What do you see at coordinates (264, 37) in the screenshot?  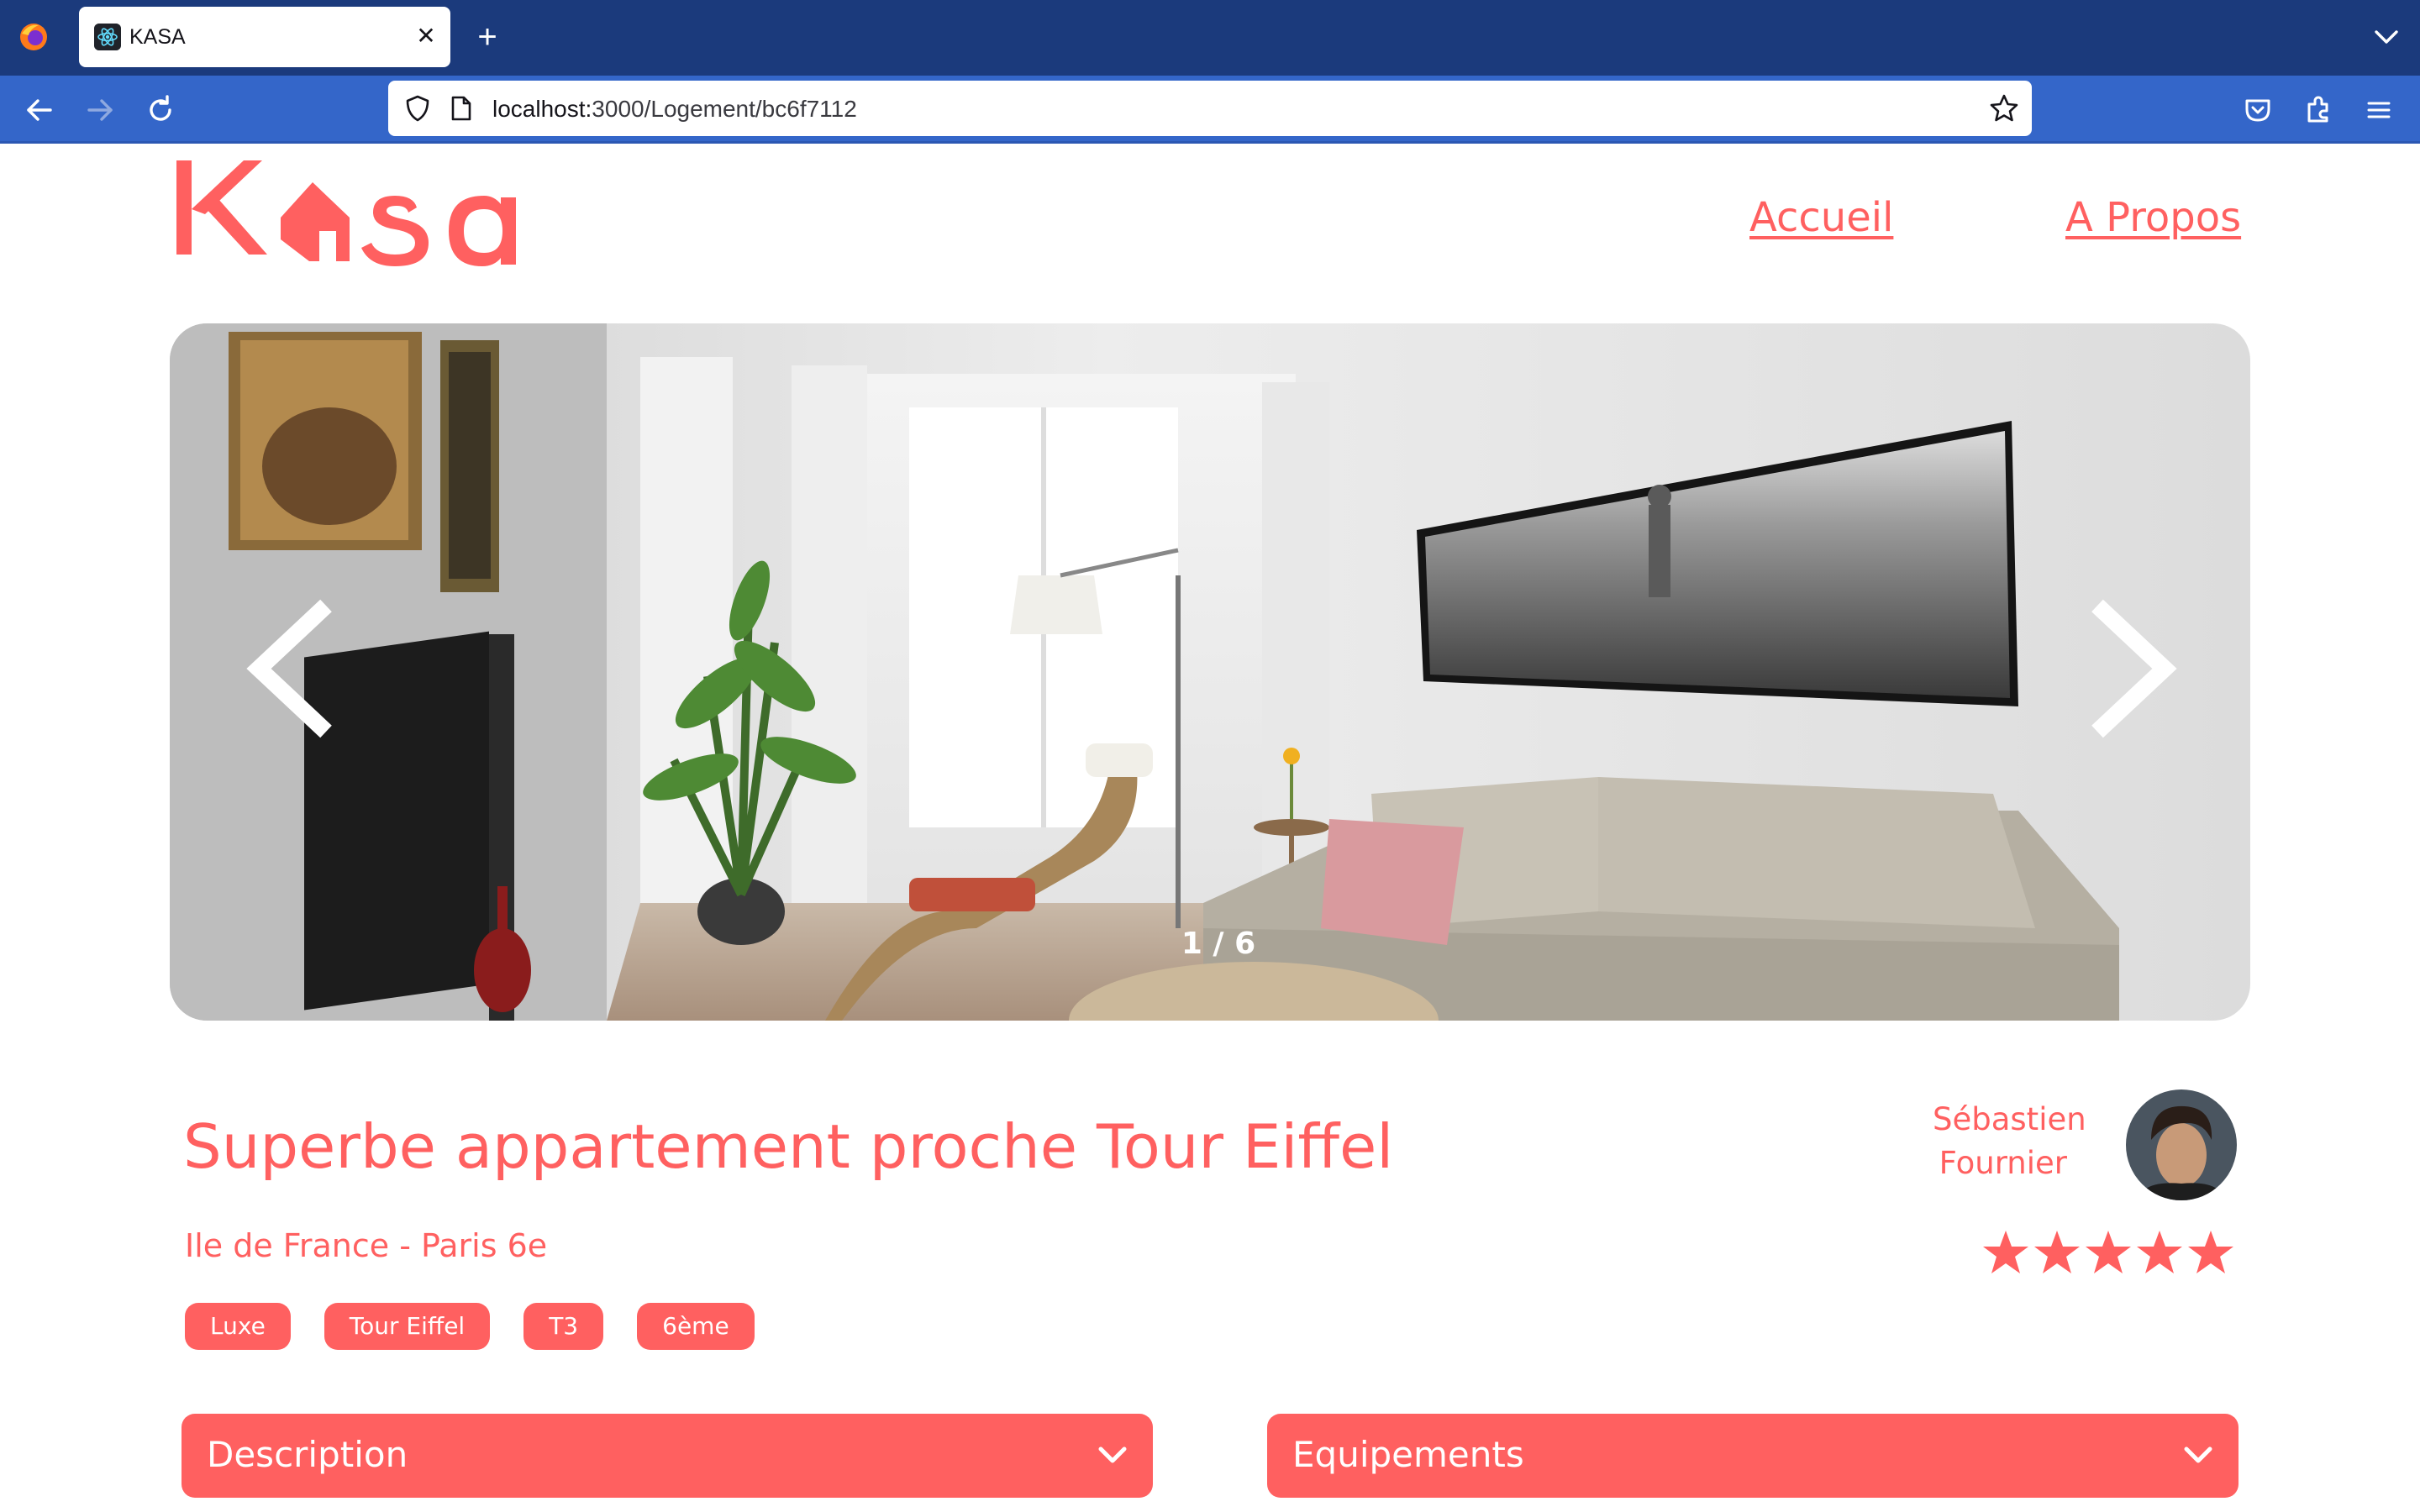 I see `browser-tab-active: KASA ✕` at bounding box center [264, 37].